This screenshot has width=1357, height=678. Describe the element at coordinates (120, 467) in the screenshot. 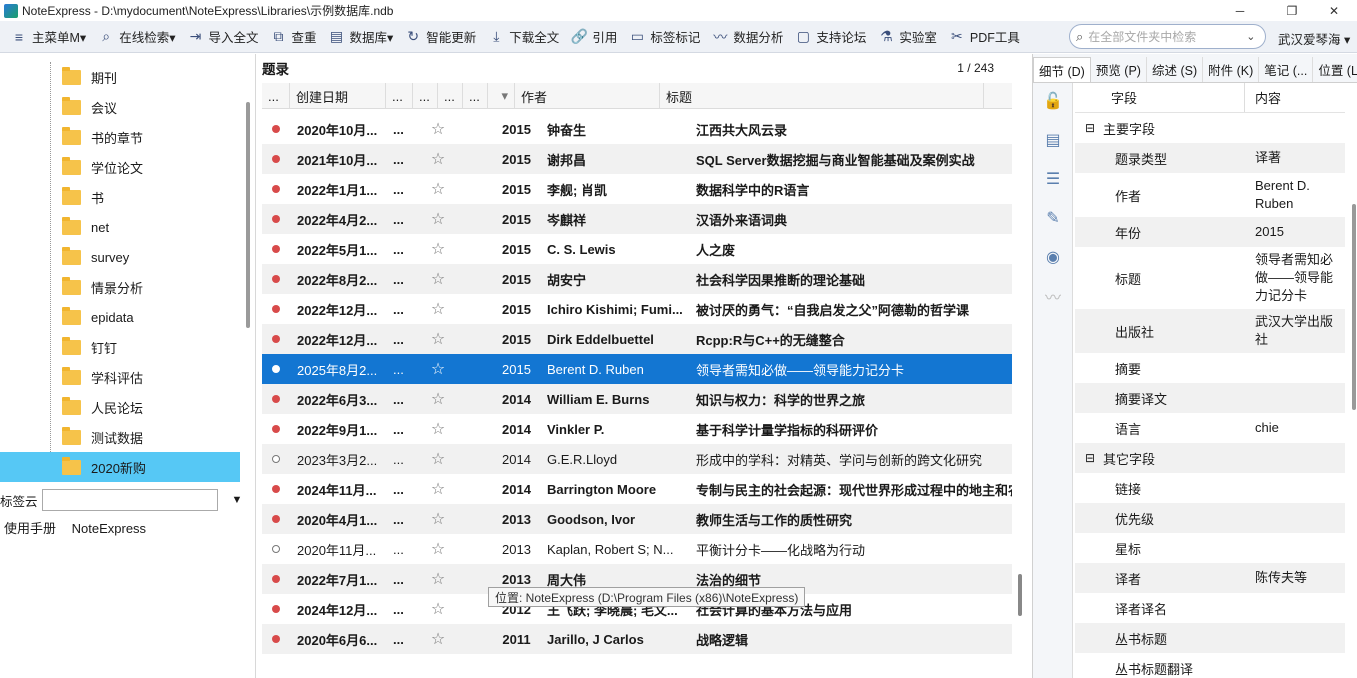

I see `folder-item: 2020新购` at that location.